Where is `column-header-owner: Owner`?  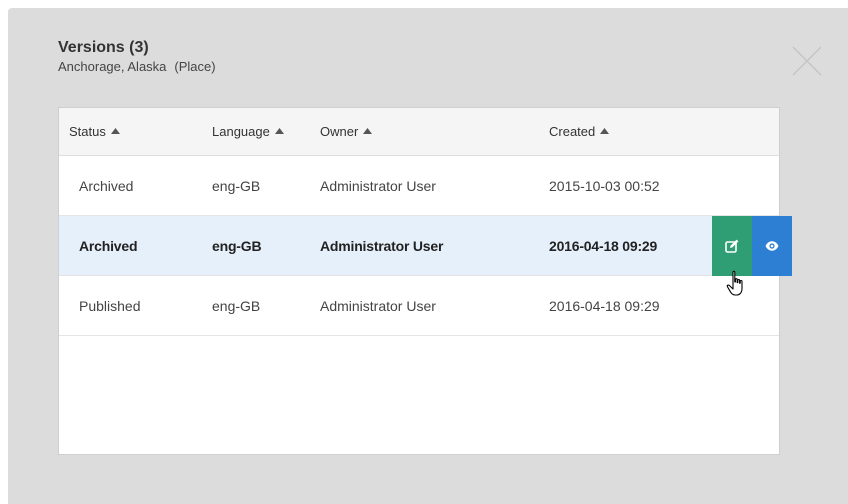 column-header-owner: Owner is located at coordinates (346, 131).